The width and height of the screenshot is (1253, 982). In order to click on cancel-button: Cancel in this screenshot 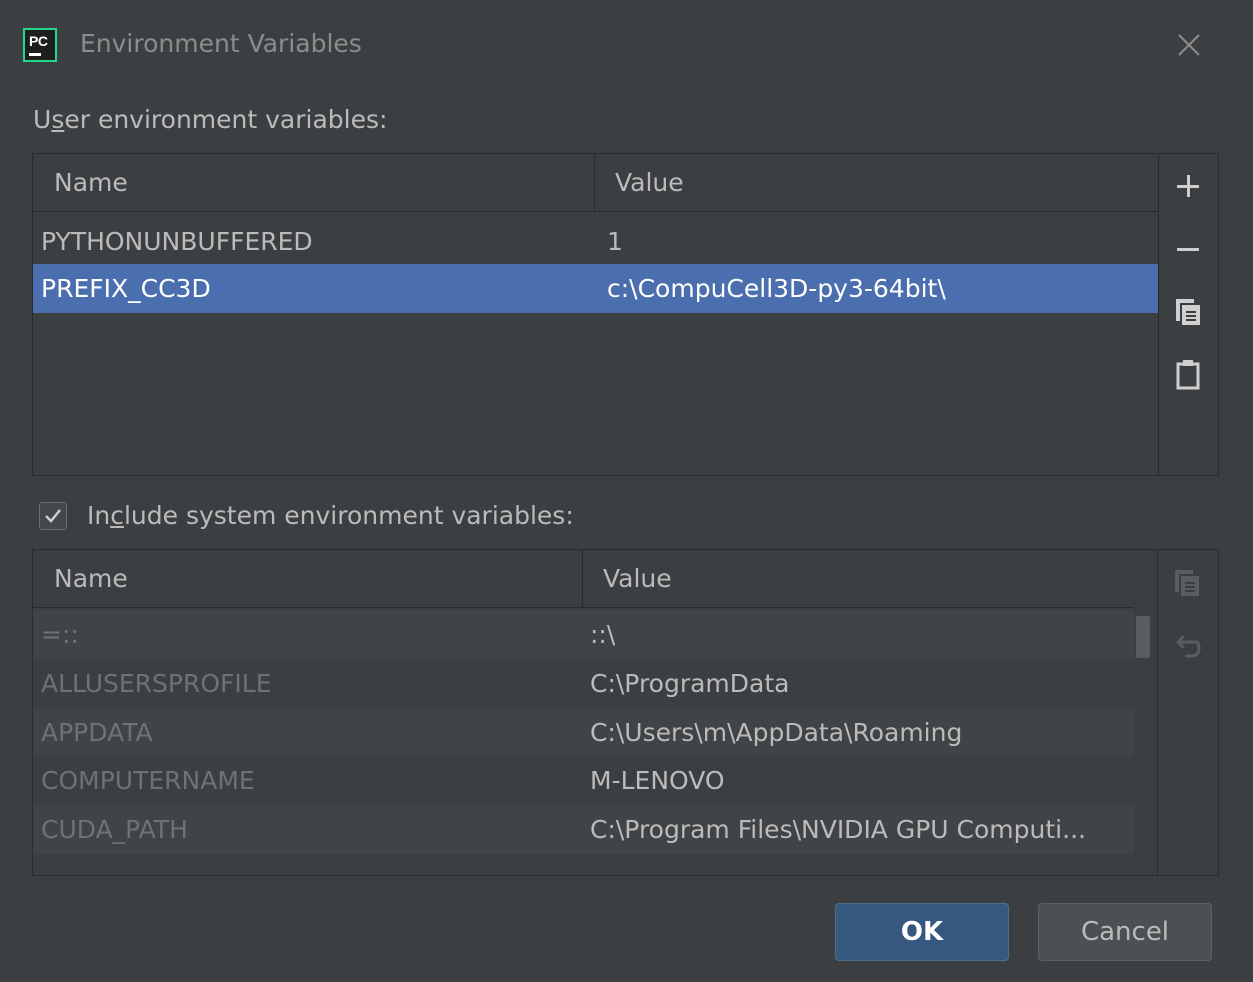, I will do `click(1125, 932)`.